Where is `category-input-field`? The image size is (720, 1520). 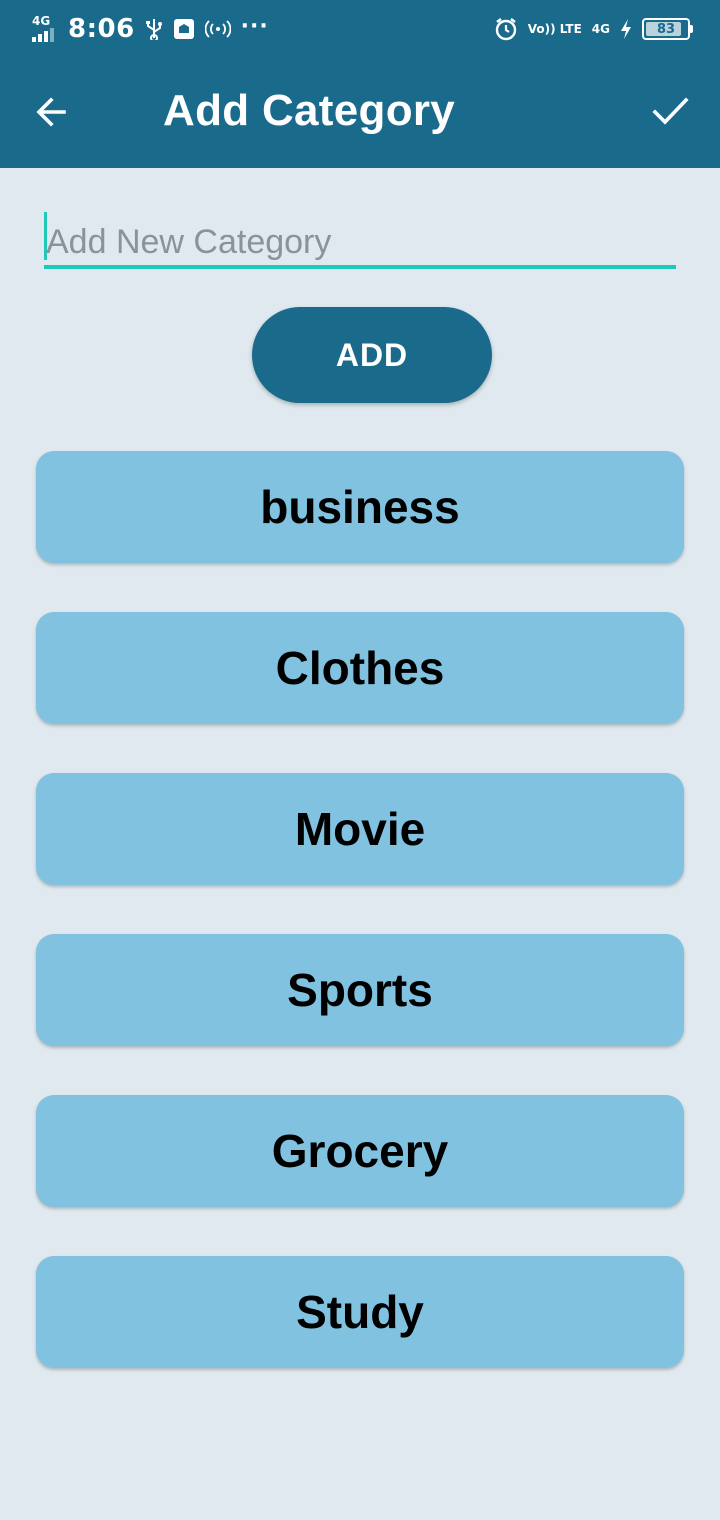 category-input-field is located at coordinates (360, 240).